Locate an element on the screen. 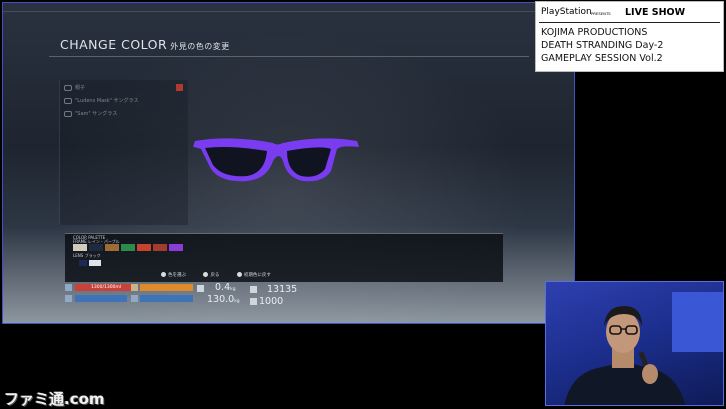 This screenshot has width=726, height=409. gear-bar is located at coordinates (166, 298).